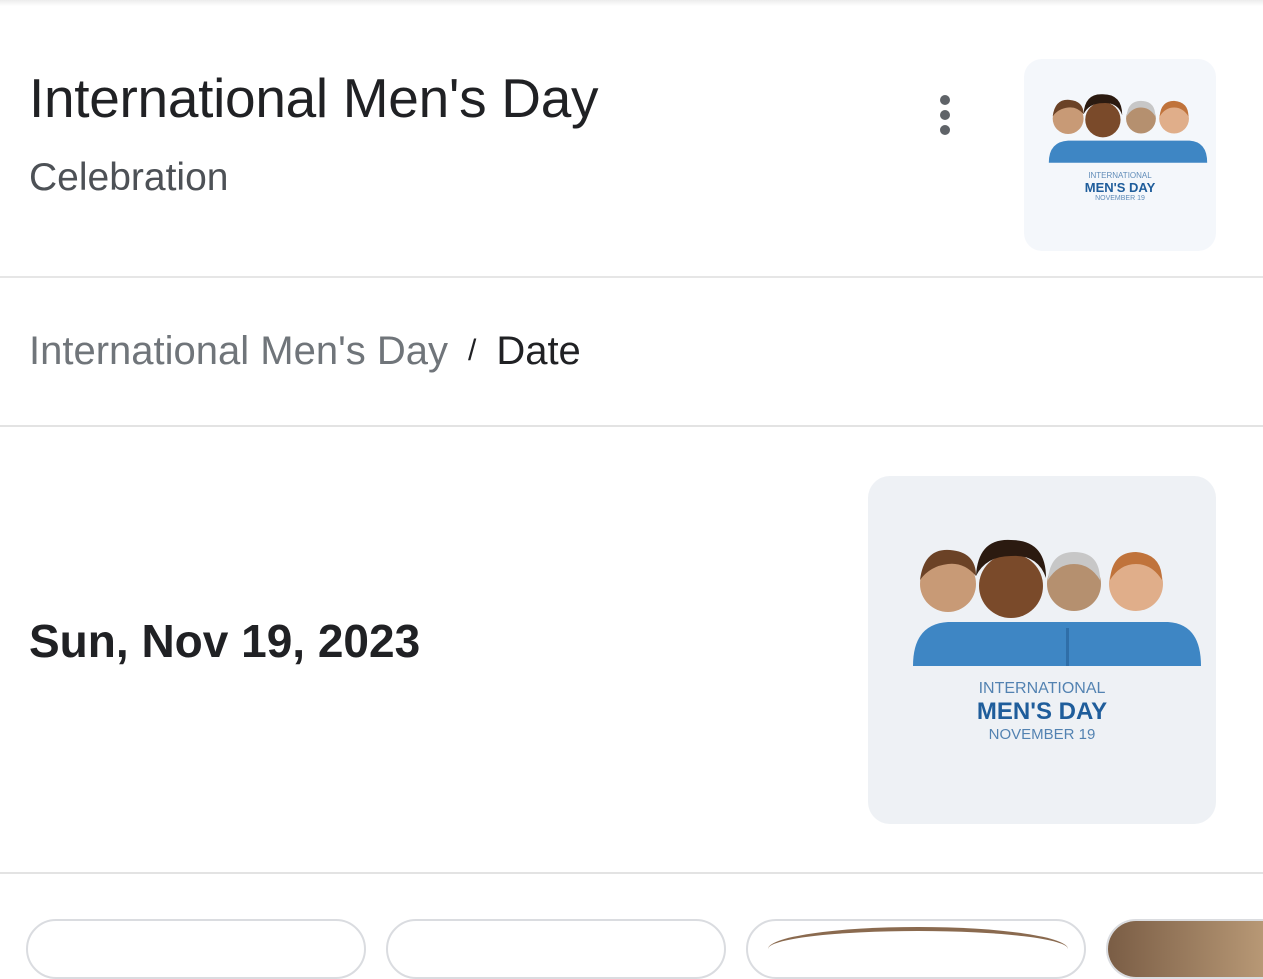  What do you see at coordinates (238, 351) in the screenshot?
I see `breadcrumb-parent-link: International Men's Day` at bounding box center [238, 351].